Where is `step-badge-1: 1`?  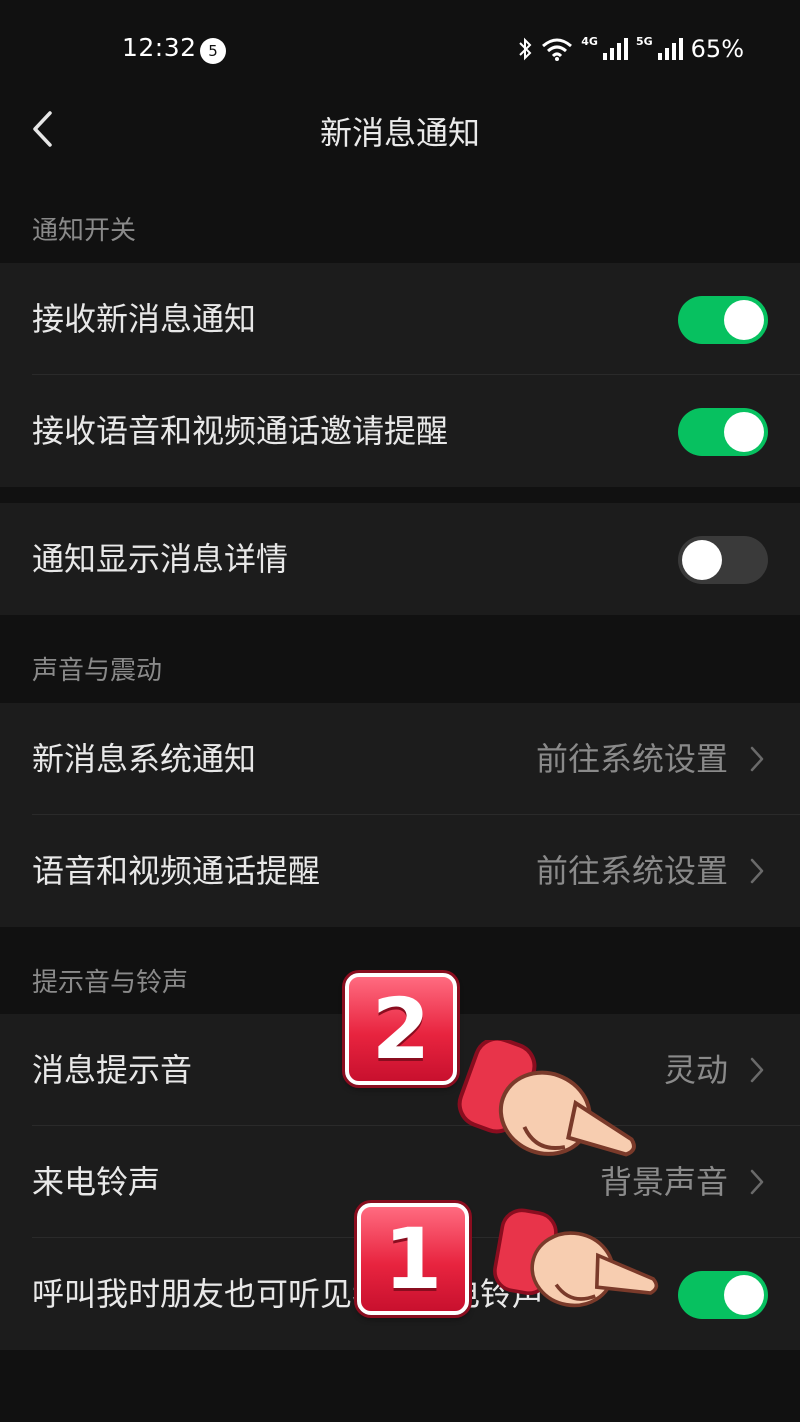 step-badge-1: 1 is located at coordinates (413, 1259).